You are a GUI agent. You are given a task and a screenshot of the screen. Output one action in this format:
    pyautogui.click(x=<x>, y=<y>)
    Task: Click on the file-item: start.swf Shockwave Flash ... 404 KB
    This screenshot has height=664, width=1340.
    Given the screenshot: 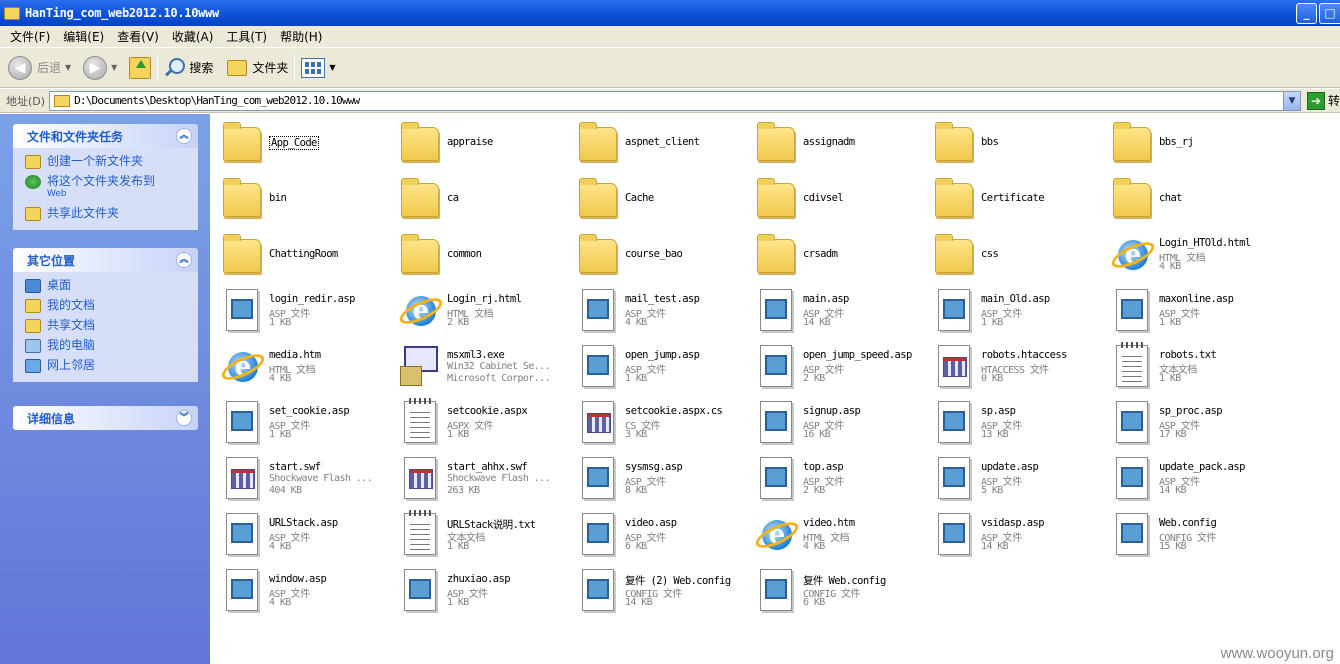 What is the action you would take?
    pyautogui.click(x=301, y=478)
    